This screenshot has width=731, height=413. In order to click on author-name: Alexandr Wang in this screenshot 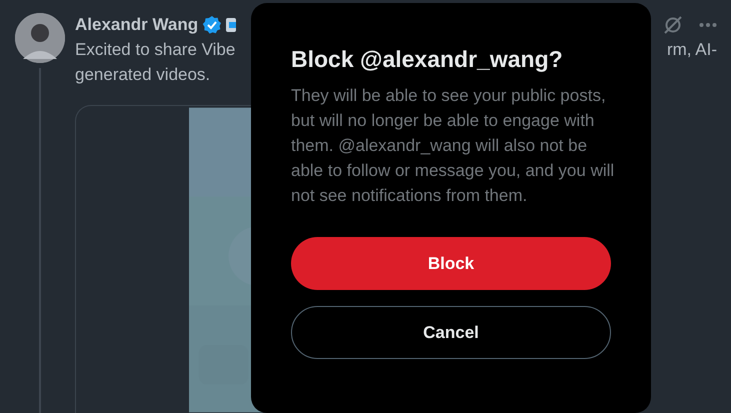, I will do `click(136, 25)`.